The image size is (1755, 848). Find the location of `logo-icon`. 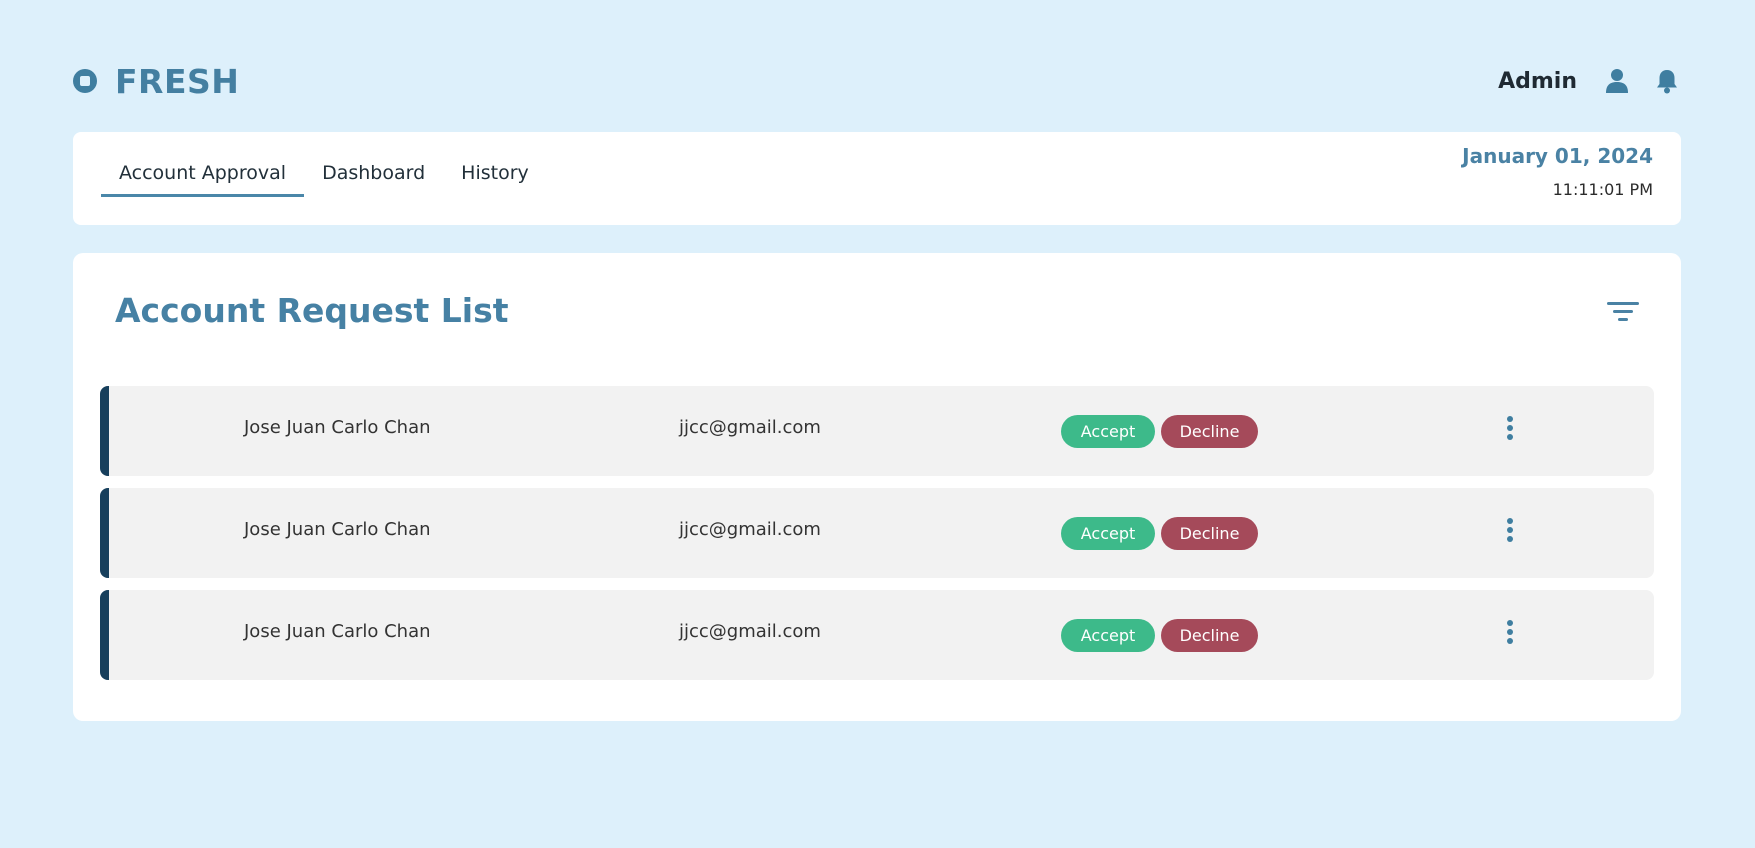

logo-icon is located at coordinates (85, 81).